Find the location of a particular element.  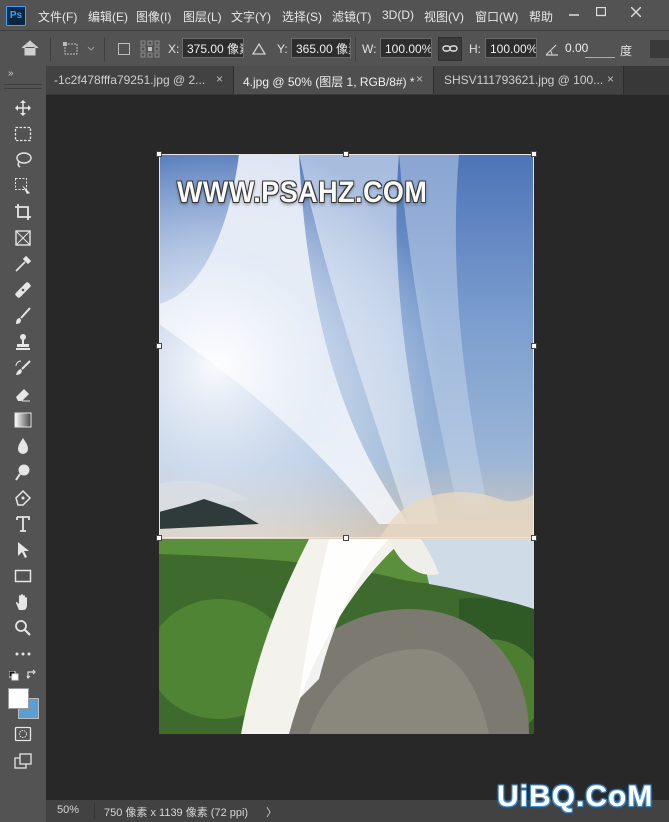

menu-3d: 3D(D) is located at coordinates (398, 15).